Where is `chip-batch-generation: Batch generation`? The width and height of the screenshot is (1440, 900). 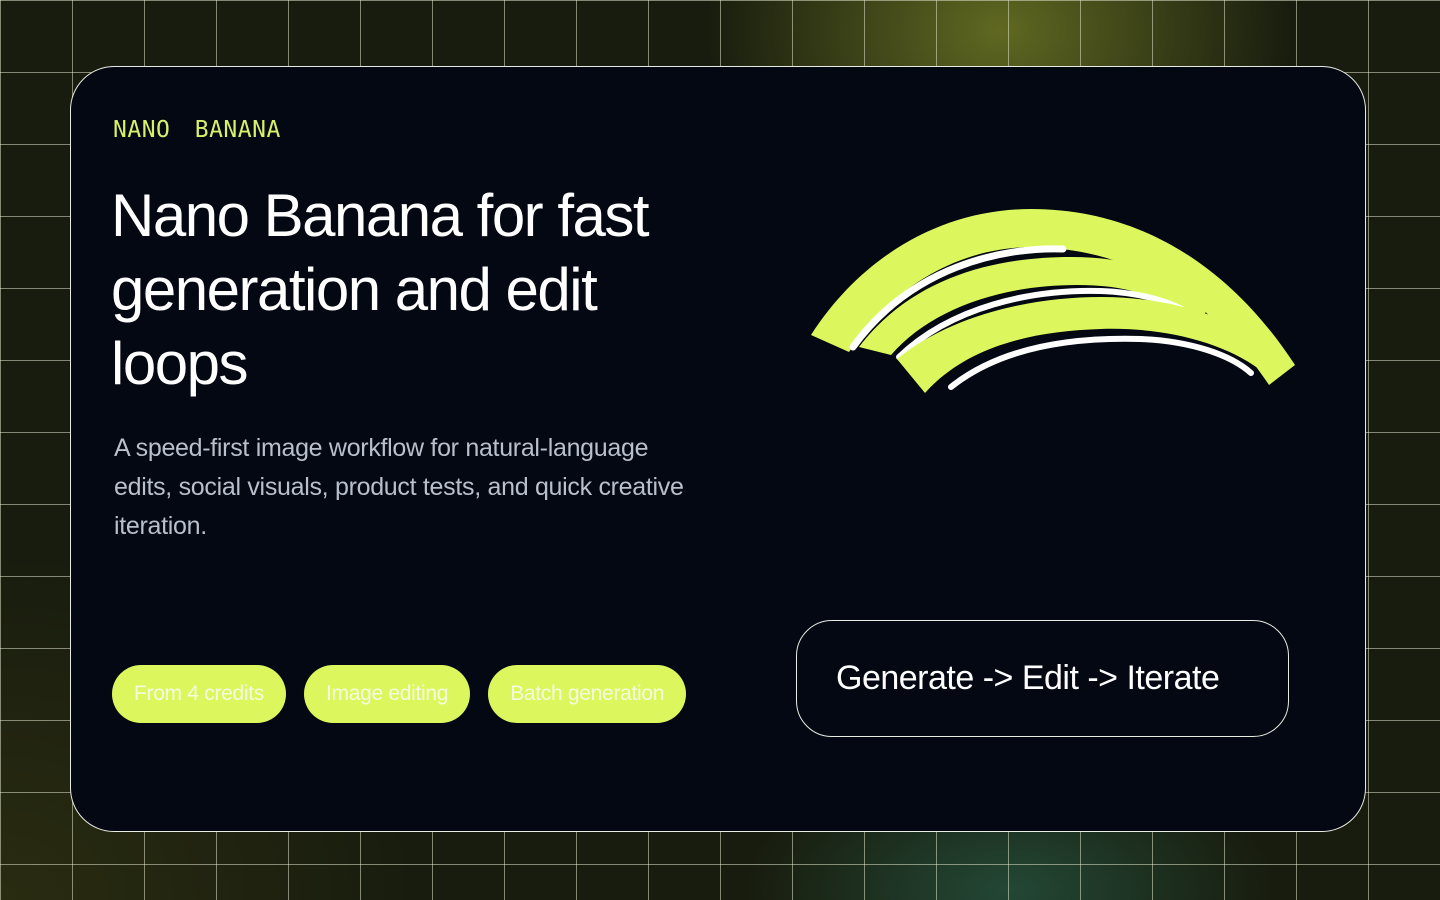
chip-batch-generation: Batch generation is located at coordinates (587, 694).